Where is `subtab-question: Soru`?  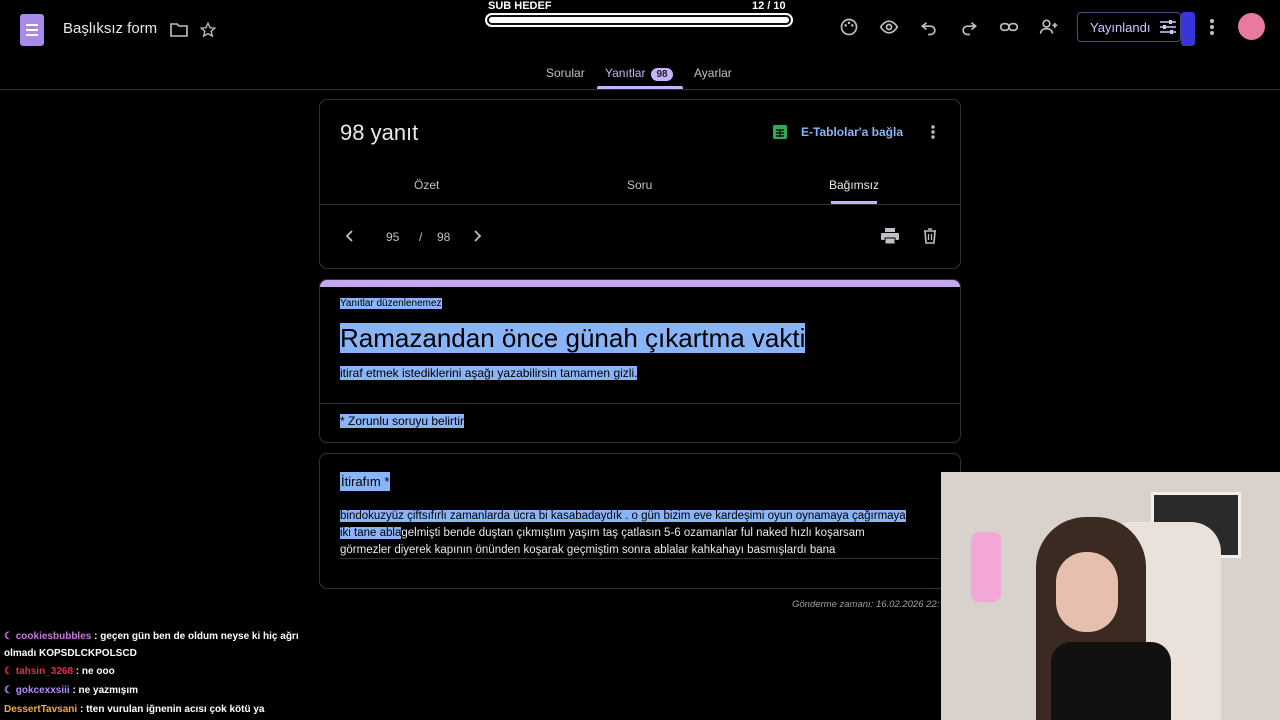
subtab-question: Soru is located at coordinates (639, 185).